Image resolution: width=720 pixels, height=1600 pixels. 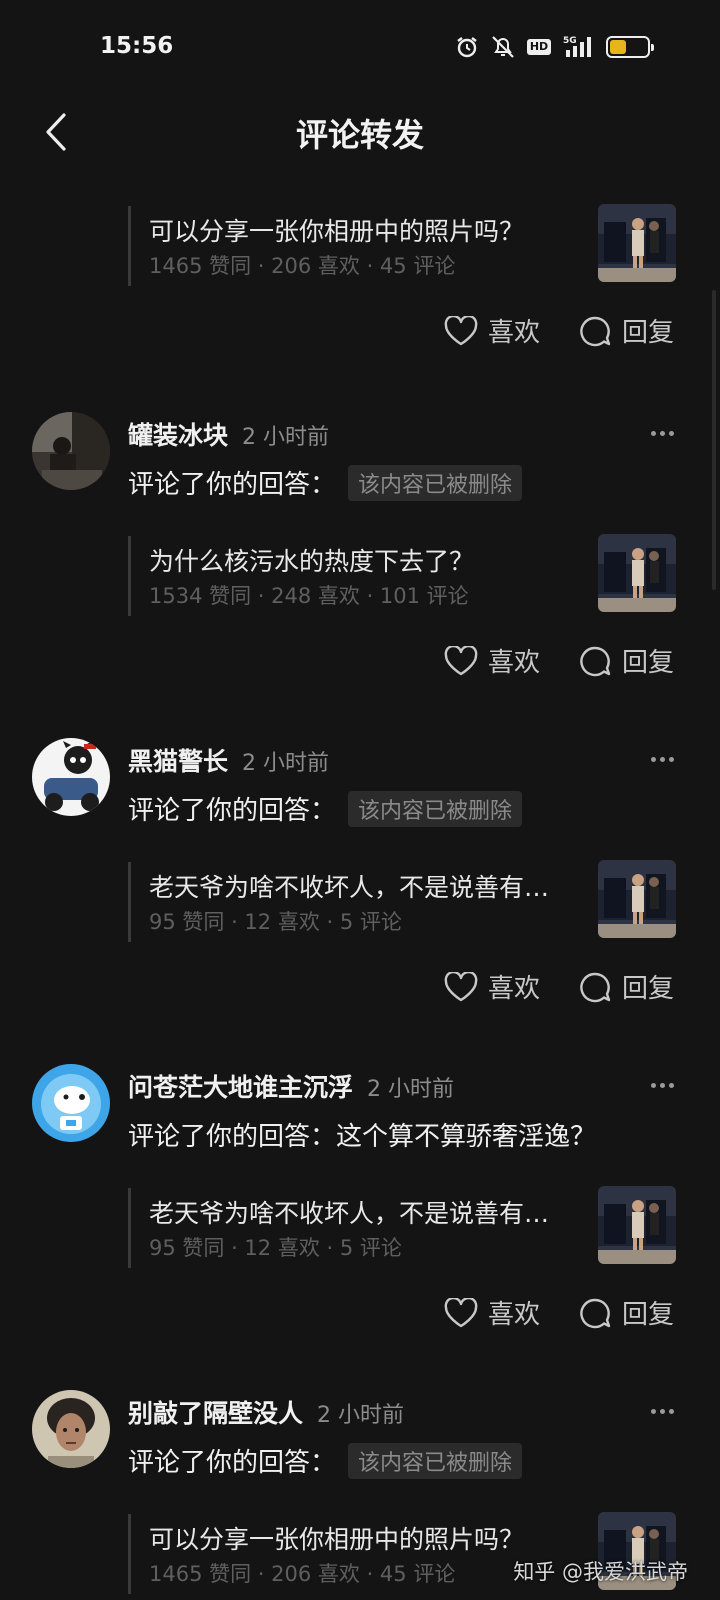 What do you see at coordinates (539, 47) in the screenshot?
I see `hd-icon: HD` at bounding box center [539, 47].